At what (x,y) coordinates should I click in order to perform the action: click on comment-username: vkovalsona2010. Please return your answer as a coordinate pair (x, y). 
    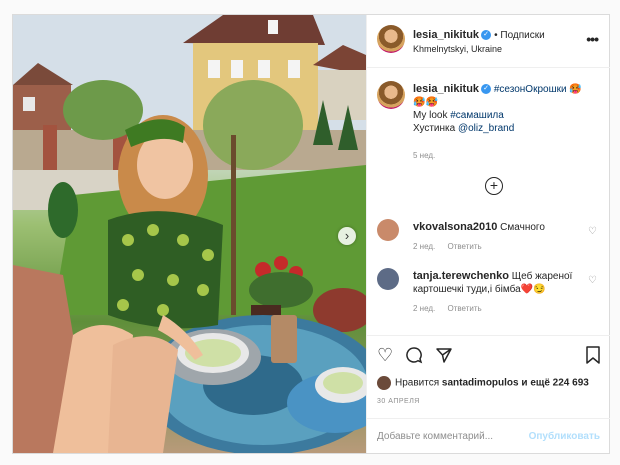
    Looking at the image, I should click on (455, 227).